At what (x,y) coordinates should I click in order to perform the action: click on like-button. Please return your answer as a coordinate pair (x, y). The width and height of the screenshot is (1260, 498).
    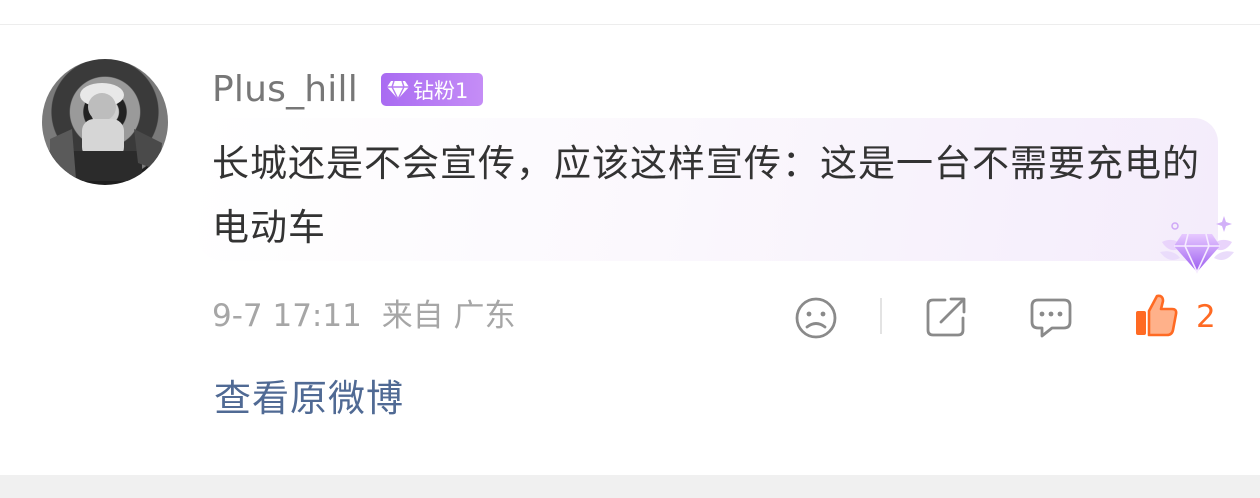
    Looking at the image, I should click on (1156, 315).